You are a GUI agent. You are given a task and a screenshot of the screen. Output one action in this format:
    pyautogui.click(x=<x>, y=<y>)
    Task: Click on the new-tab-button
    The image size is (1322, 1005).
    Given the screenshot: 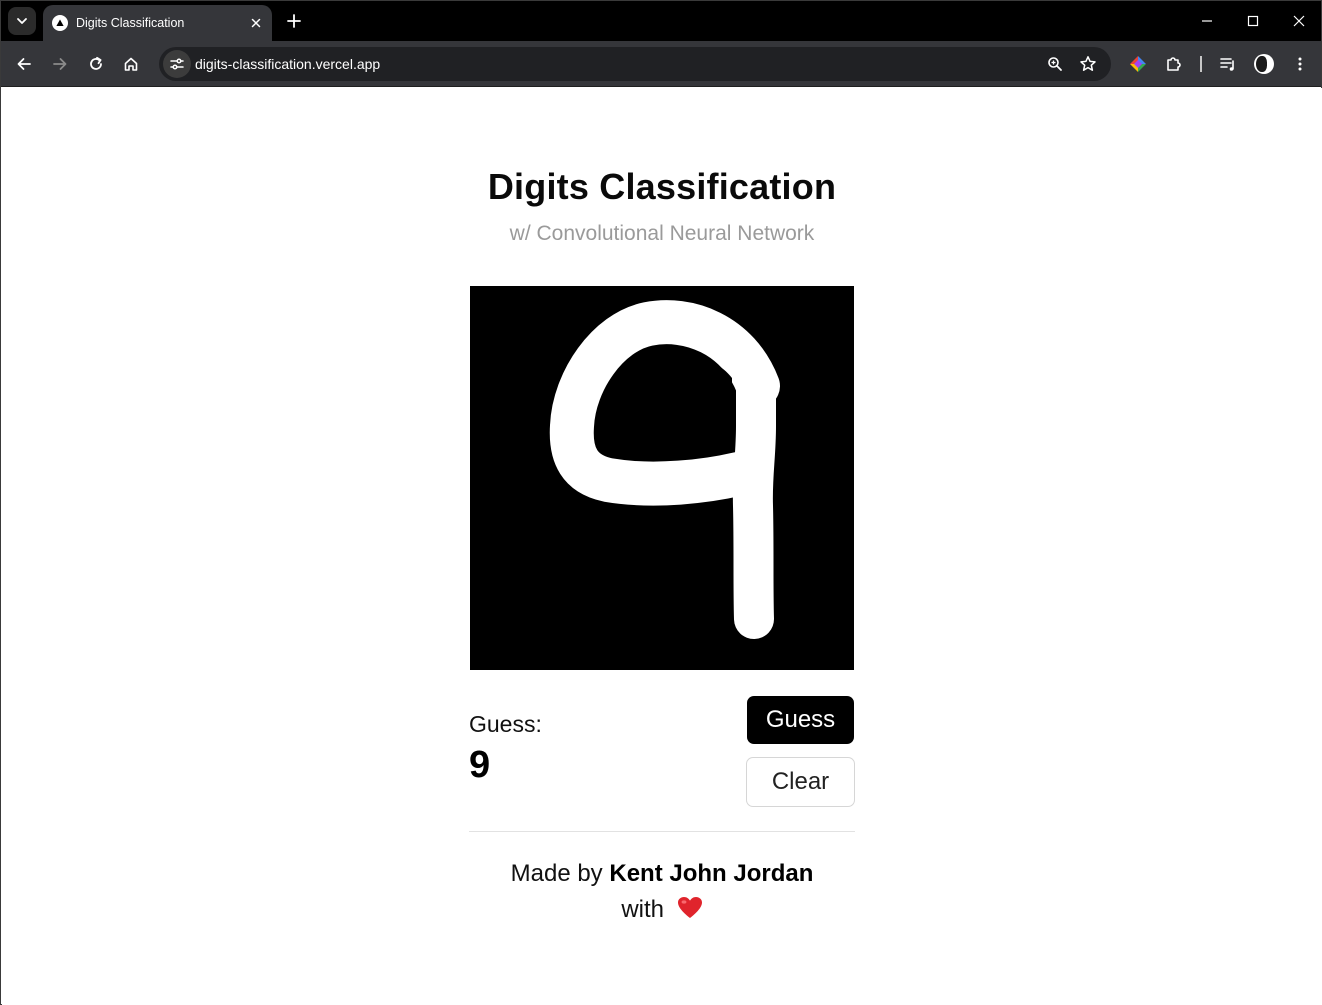 What is the action you would take?
    pyautogui.click(x=294, y=21)
    